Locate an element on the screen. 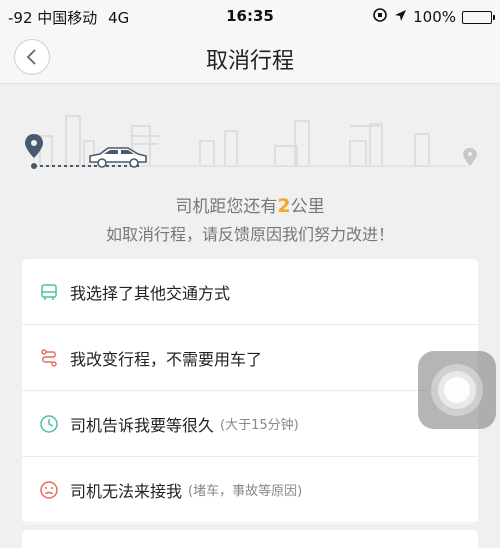 This screenshot has height=548, width=500. city-route-illustration is located at coordinates (251, 142).